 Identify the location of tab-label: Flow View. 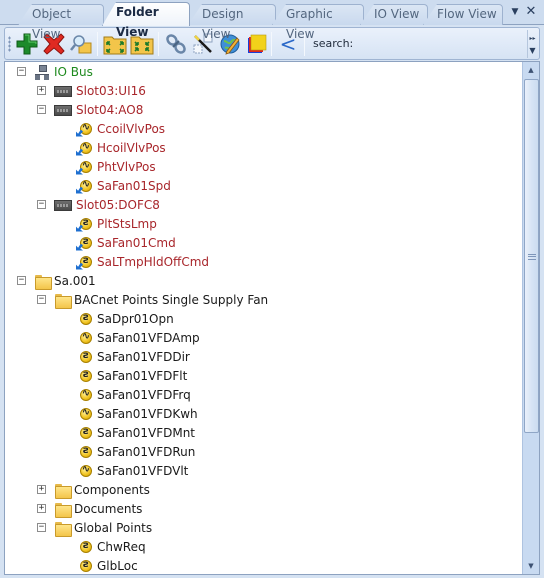
(467, 14).